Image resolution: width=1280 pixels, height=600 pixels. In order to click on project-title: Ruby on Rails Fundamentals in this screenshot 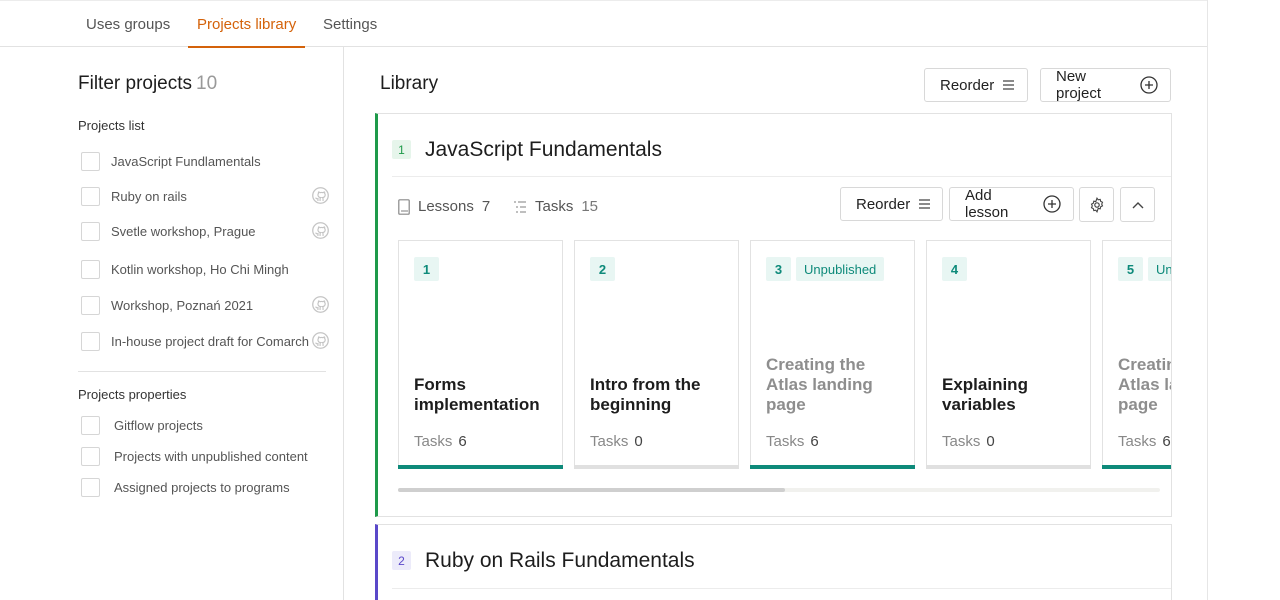, I will do `click(560, 561)`.